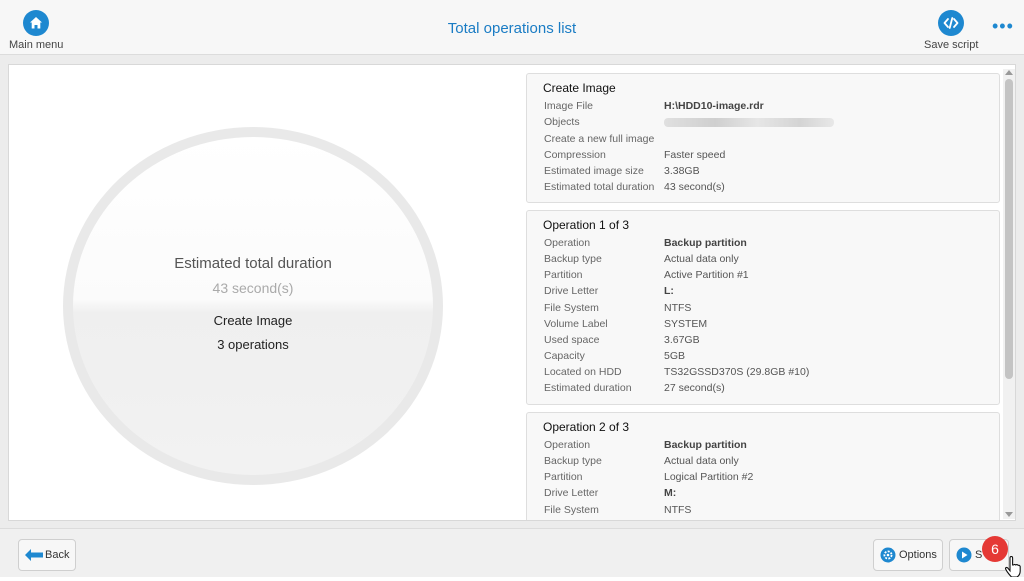 This screenshot has width=1024, height=581. What do you see at coordinates (34, 555) in the screenshot?
I see `arrow-left-icon` at bounding box center [34, 555].